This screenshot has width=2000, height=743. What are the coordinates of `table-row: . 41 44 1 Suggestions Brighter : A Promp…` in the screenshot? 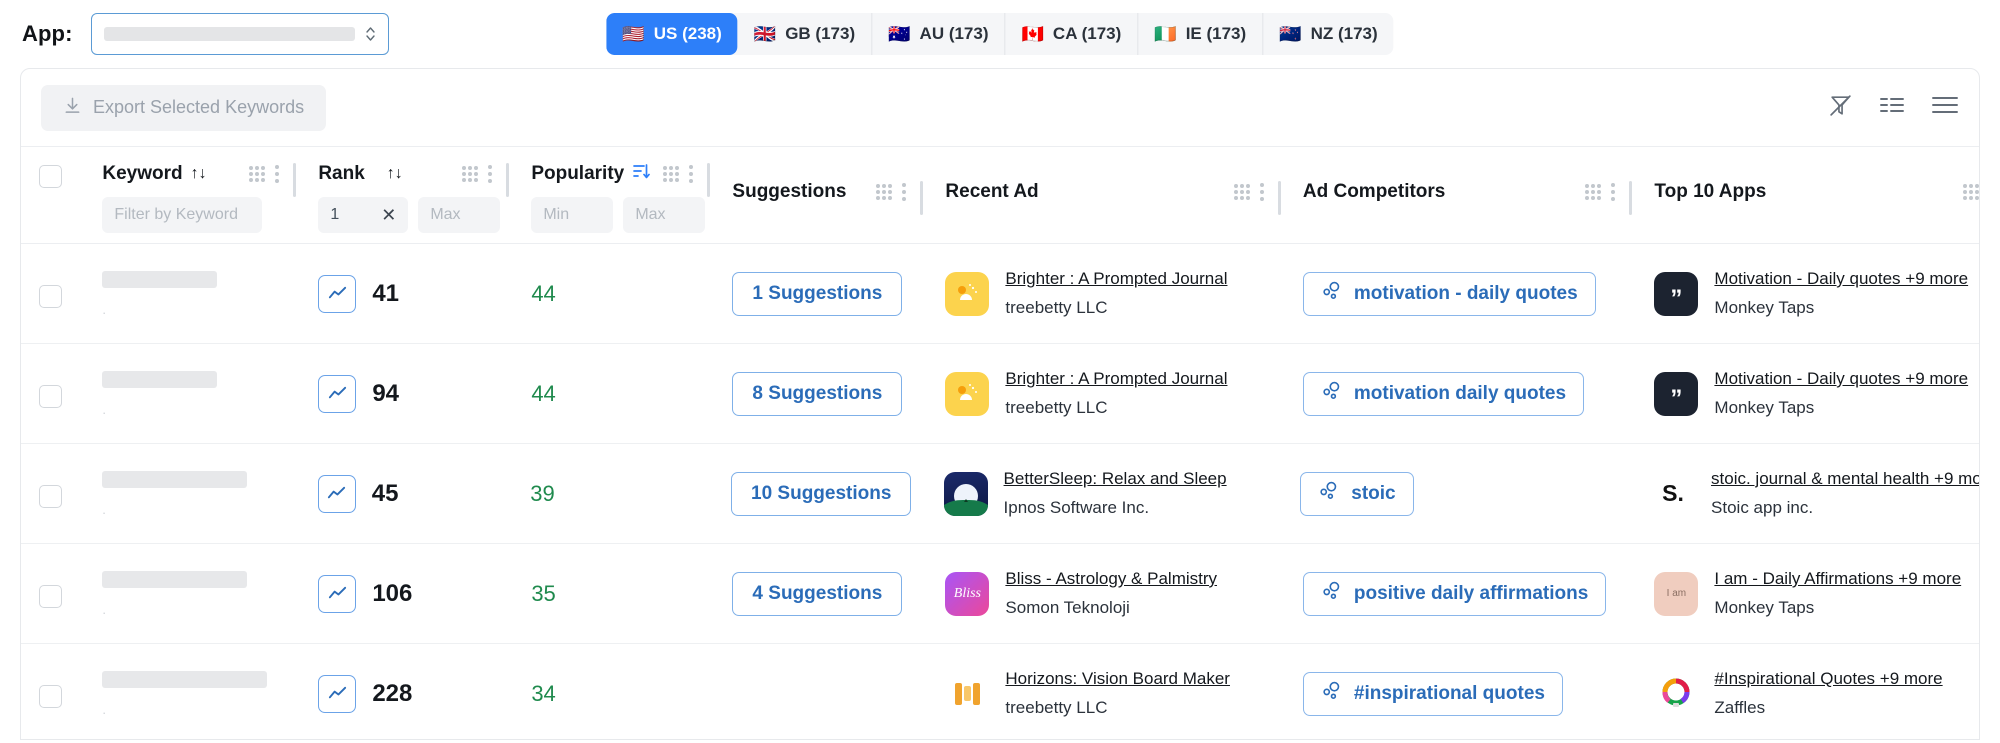 It's located at (1000, 294).